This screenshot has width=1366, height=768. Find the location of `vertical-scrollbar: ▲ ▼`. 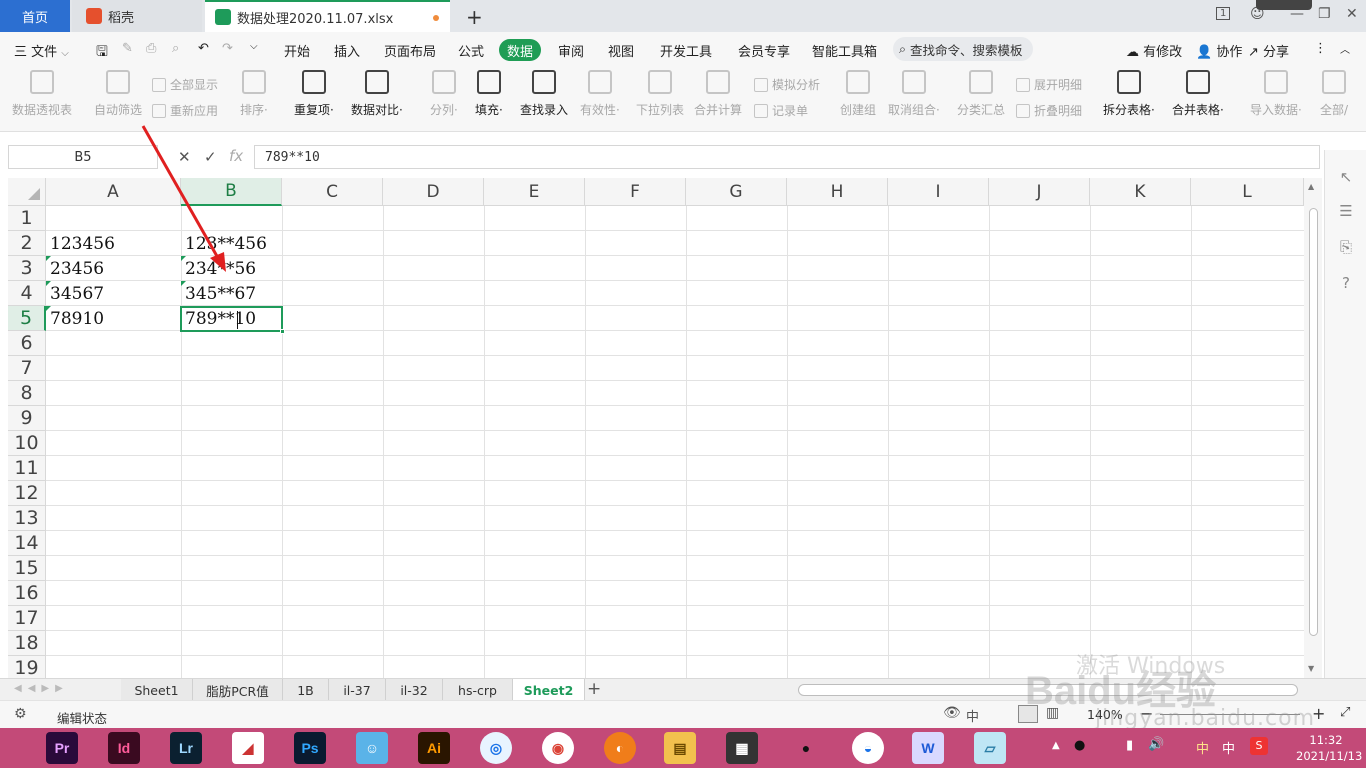

vertical-scrollbar: ▲ ▼ is located at coordinates (1313, 428).